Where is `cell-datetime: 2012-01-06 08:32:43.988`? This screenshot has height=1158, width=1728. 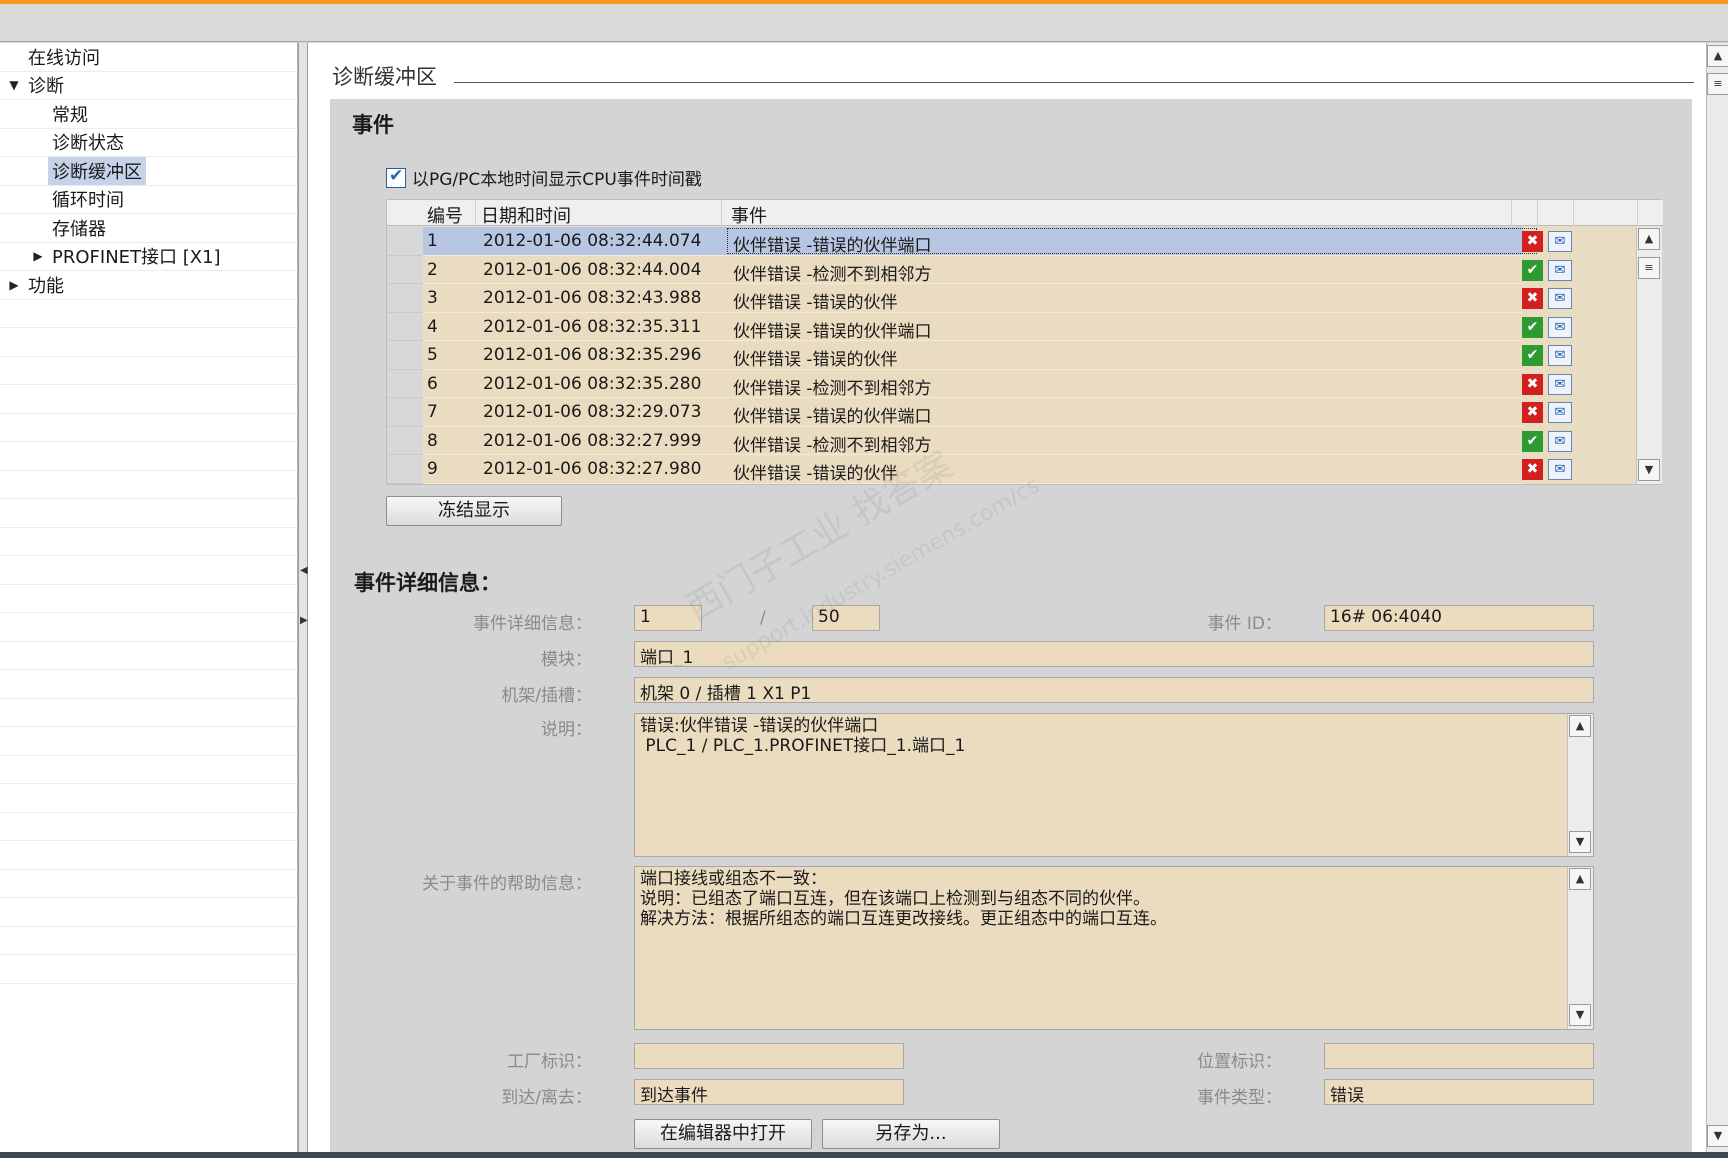
cell-datetime: 2012-01-06 08:32:43.988 is located at coordinates (592, 298).